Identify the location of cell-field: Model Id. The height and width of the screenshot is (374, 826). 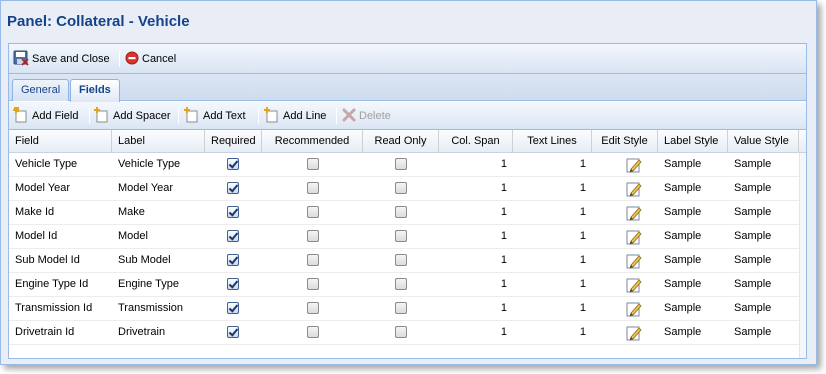
(36, 236).